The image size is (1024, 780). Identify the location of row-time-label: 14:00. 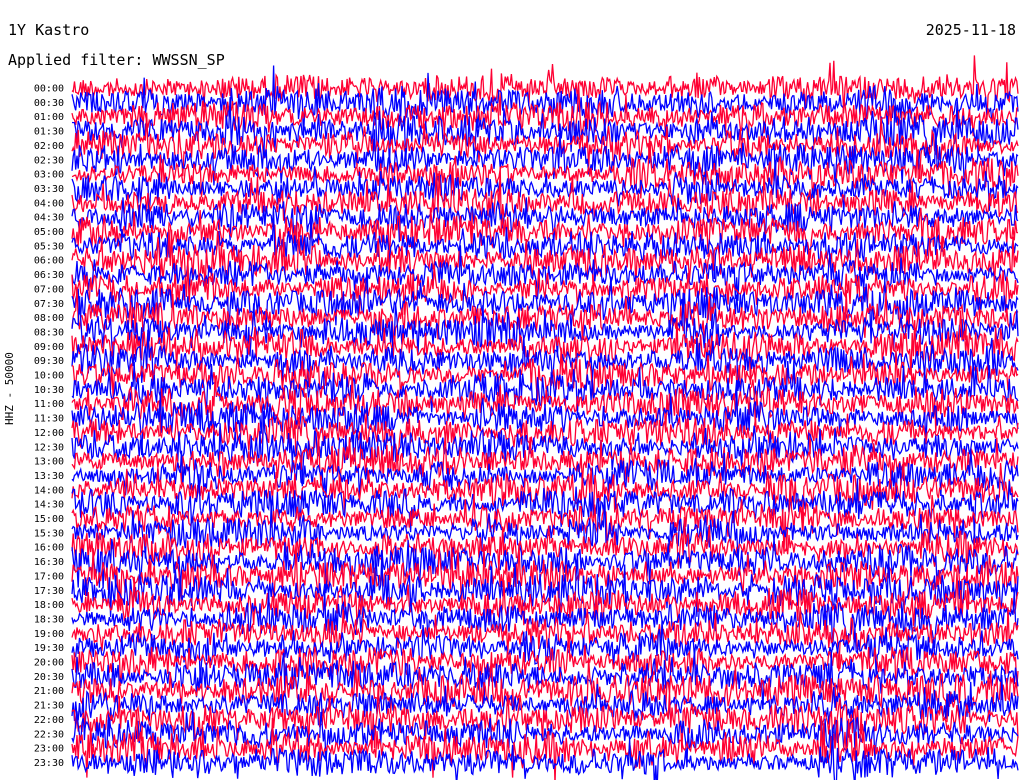
(49, 490).